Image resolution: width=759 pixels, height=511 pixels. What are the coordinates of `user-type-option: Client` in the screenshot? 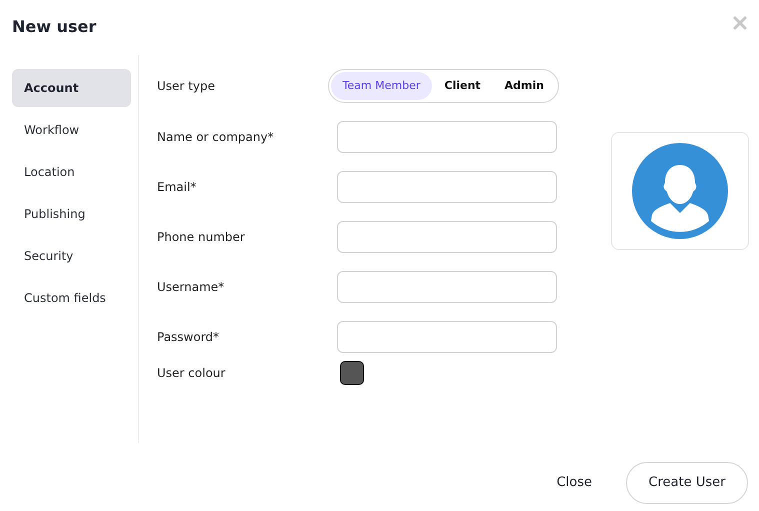 It's located at (462, 86).